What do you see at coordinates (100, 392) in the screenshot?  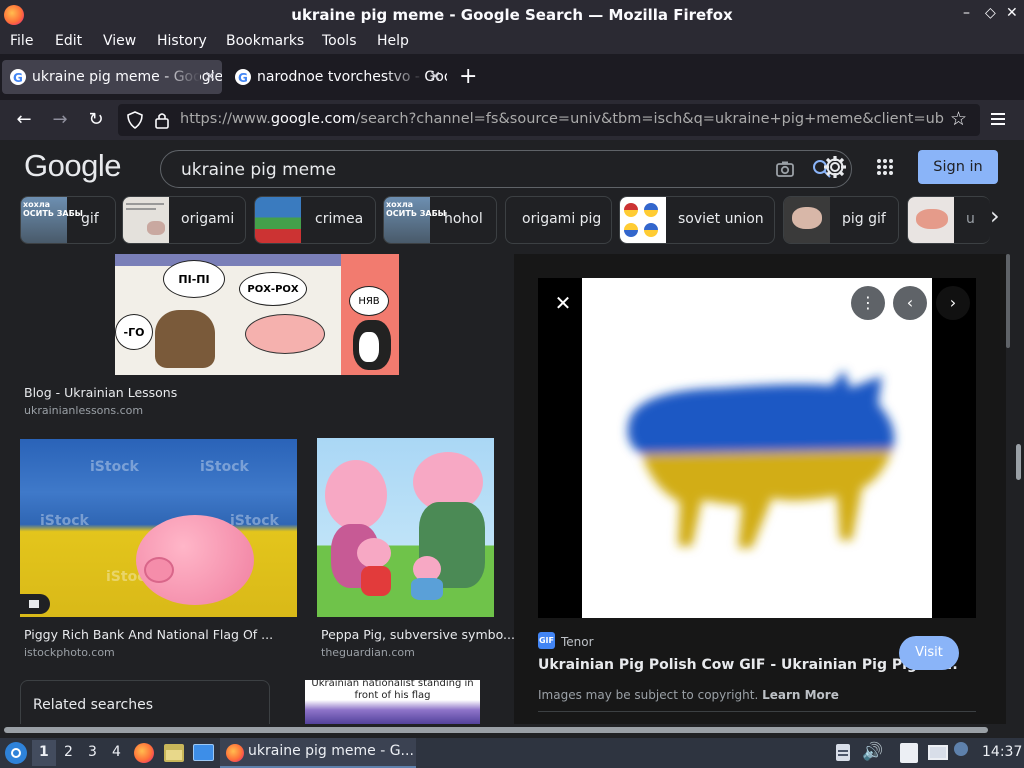 I see `result-caption: Blog - Ukrainian Lessons` at bounding box center [100, 392].